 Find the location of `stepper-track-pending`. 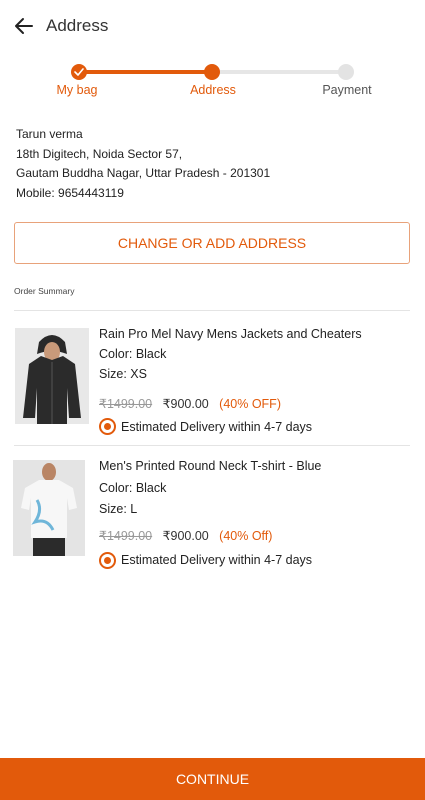

stepper-track-pending is located at coordinates (279, 72).